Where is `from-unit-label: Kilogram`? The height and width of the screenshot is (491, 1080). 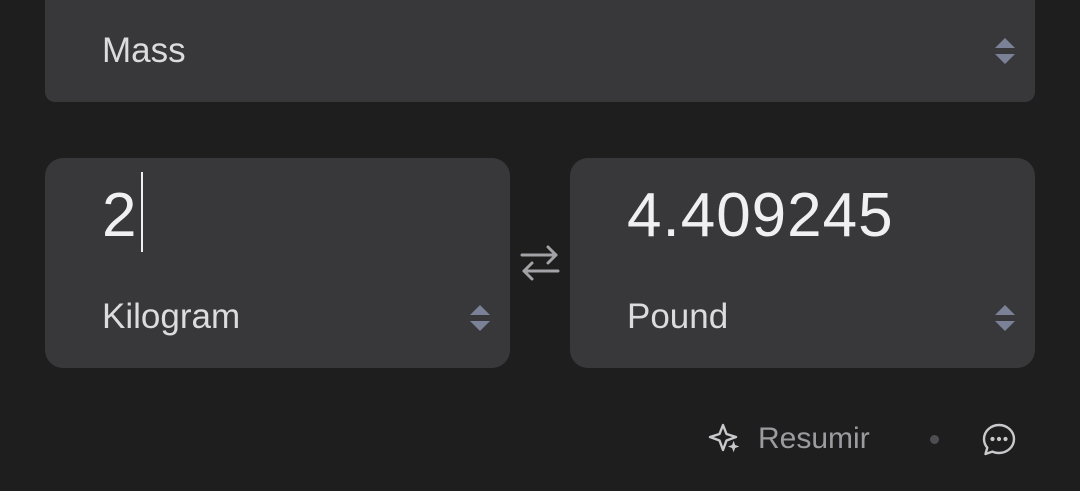
from-unit-label: Kilogram is located at coordinates (171, 316).